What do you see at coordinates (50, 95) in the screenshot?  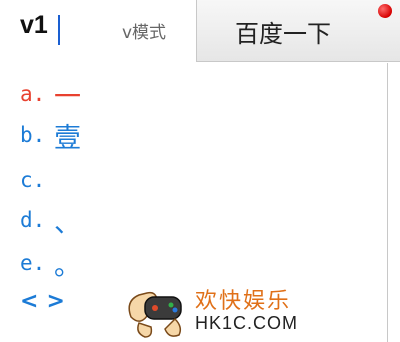 I see `candidate-a: a. 一` at bounding box center [50, 95].